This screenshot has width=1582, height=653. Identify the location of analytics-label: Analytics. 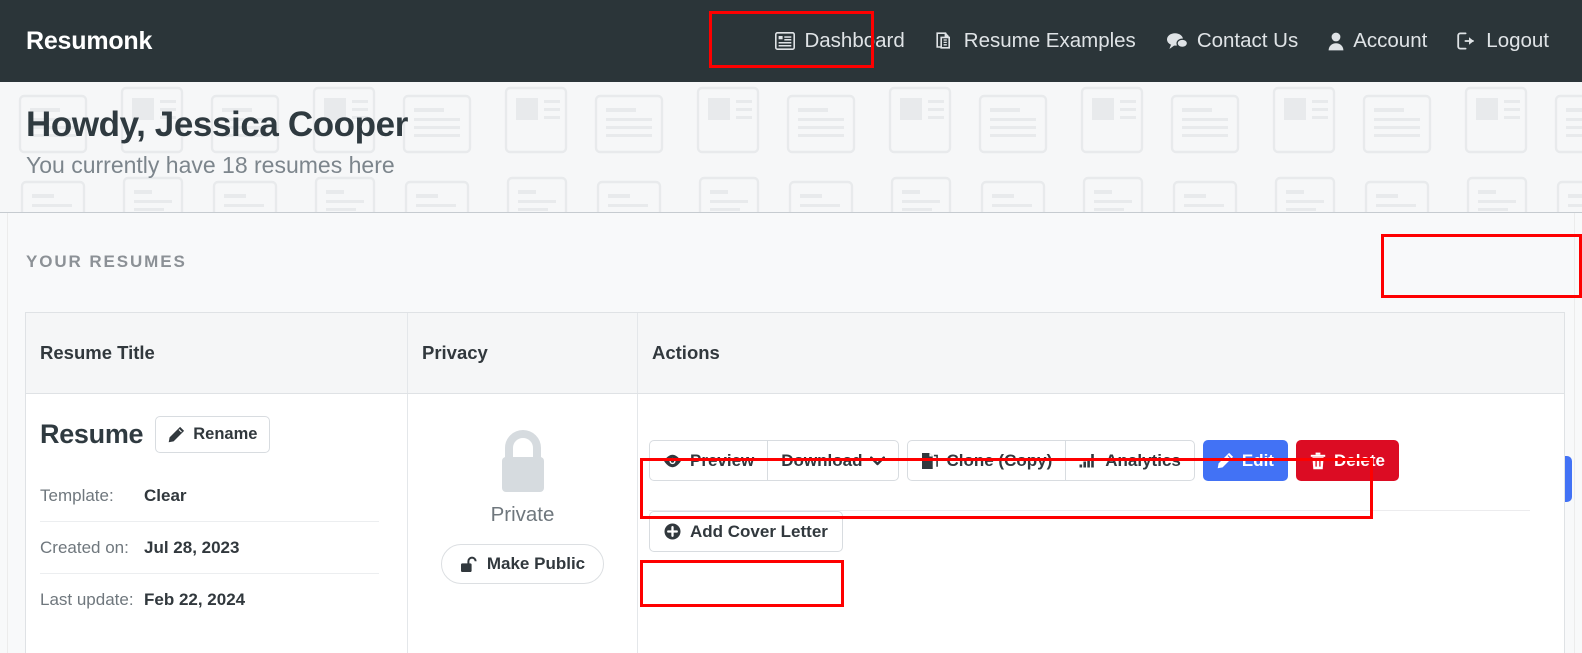
(1143, 460).